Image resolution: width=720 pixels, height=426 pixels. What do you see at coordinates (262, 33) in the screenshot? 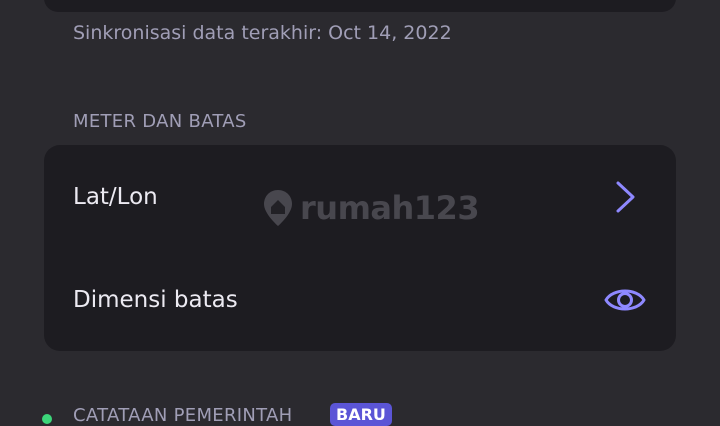
I see `last-sync-text: Sinkronisasi data terakhir: Oct 14, 2022` at bounding box center [262, 33].